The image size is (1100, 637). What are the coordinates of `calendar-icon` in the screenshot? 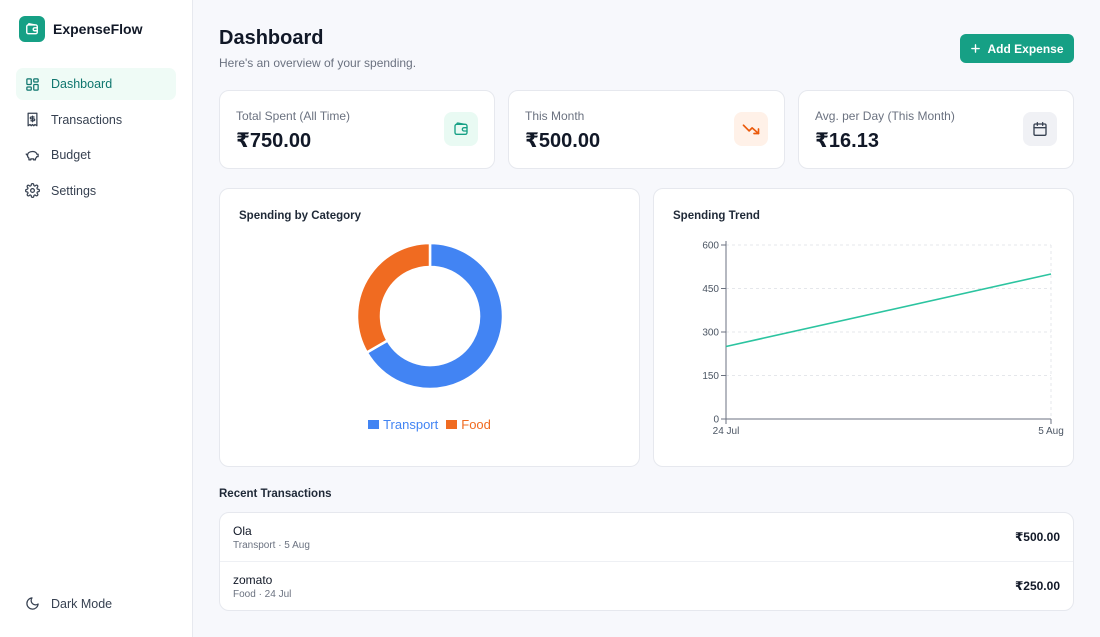 It's located at (1040, 129).